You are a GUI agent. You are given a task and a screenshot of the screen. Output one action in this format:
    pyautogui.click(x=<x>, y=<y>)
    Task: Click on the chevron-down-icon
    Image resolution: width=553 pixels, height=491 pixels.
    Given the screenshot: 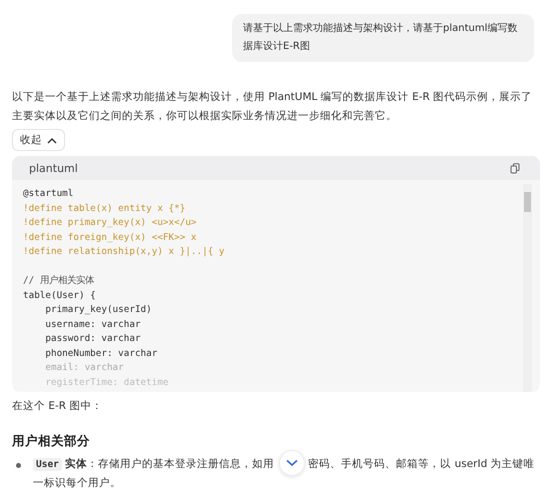 What is the action you would take?
    pyautogui.click(x=292, y=463)
    